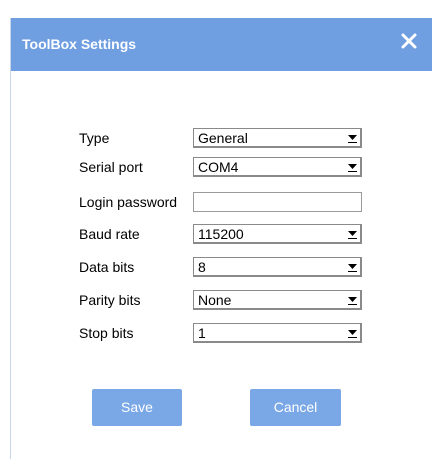 This screenshot has width=432, height=459. I want to click on baud-rate-label: Baud rate, so click(109, 234).